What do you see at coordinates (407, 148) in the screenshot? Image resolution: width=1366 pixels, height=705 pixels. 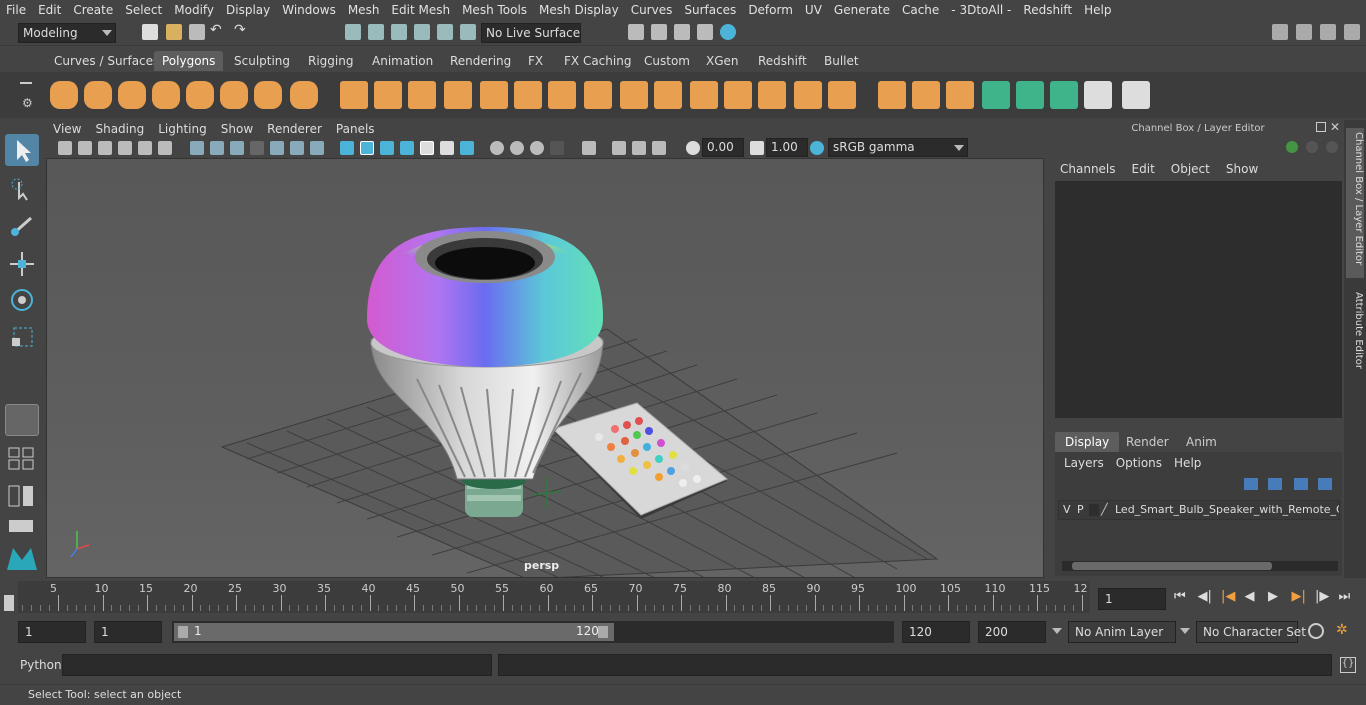 I see `textured-icon` at bounding box center [407, 148].